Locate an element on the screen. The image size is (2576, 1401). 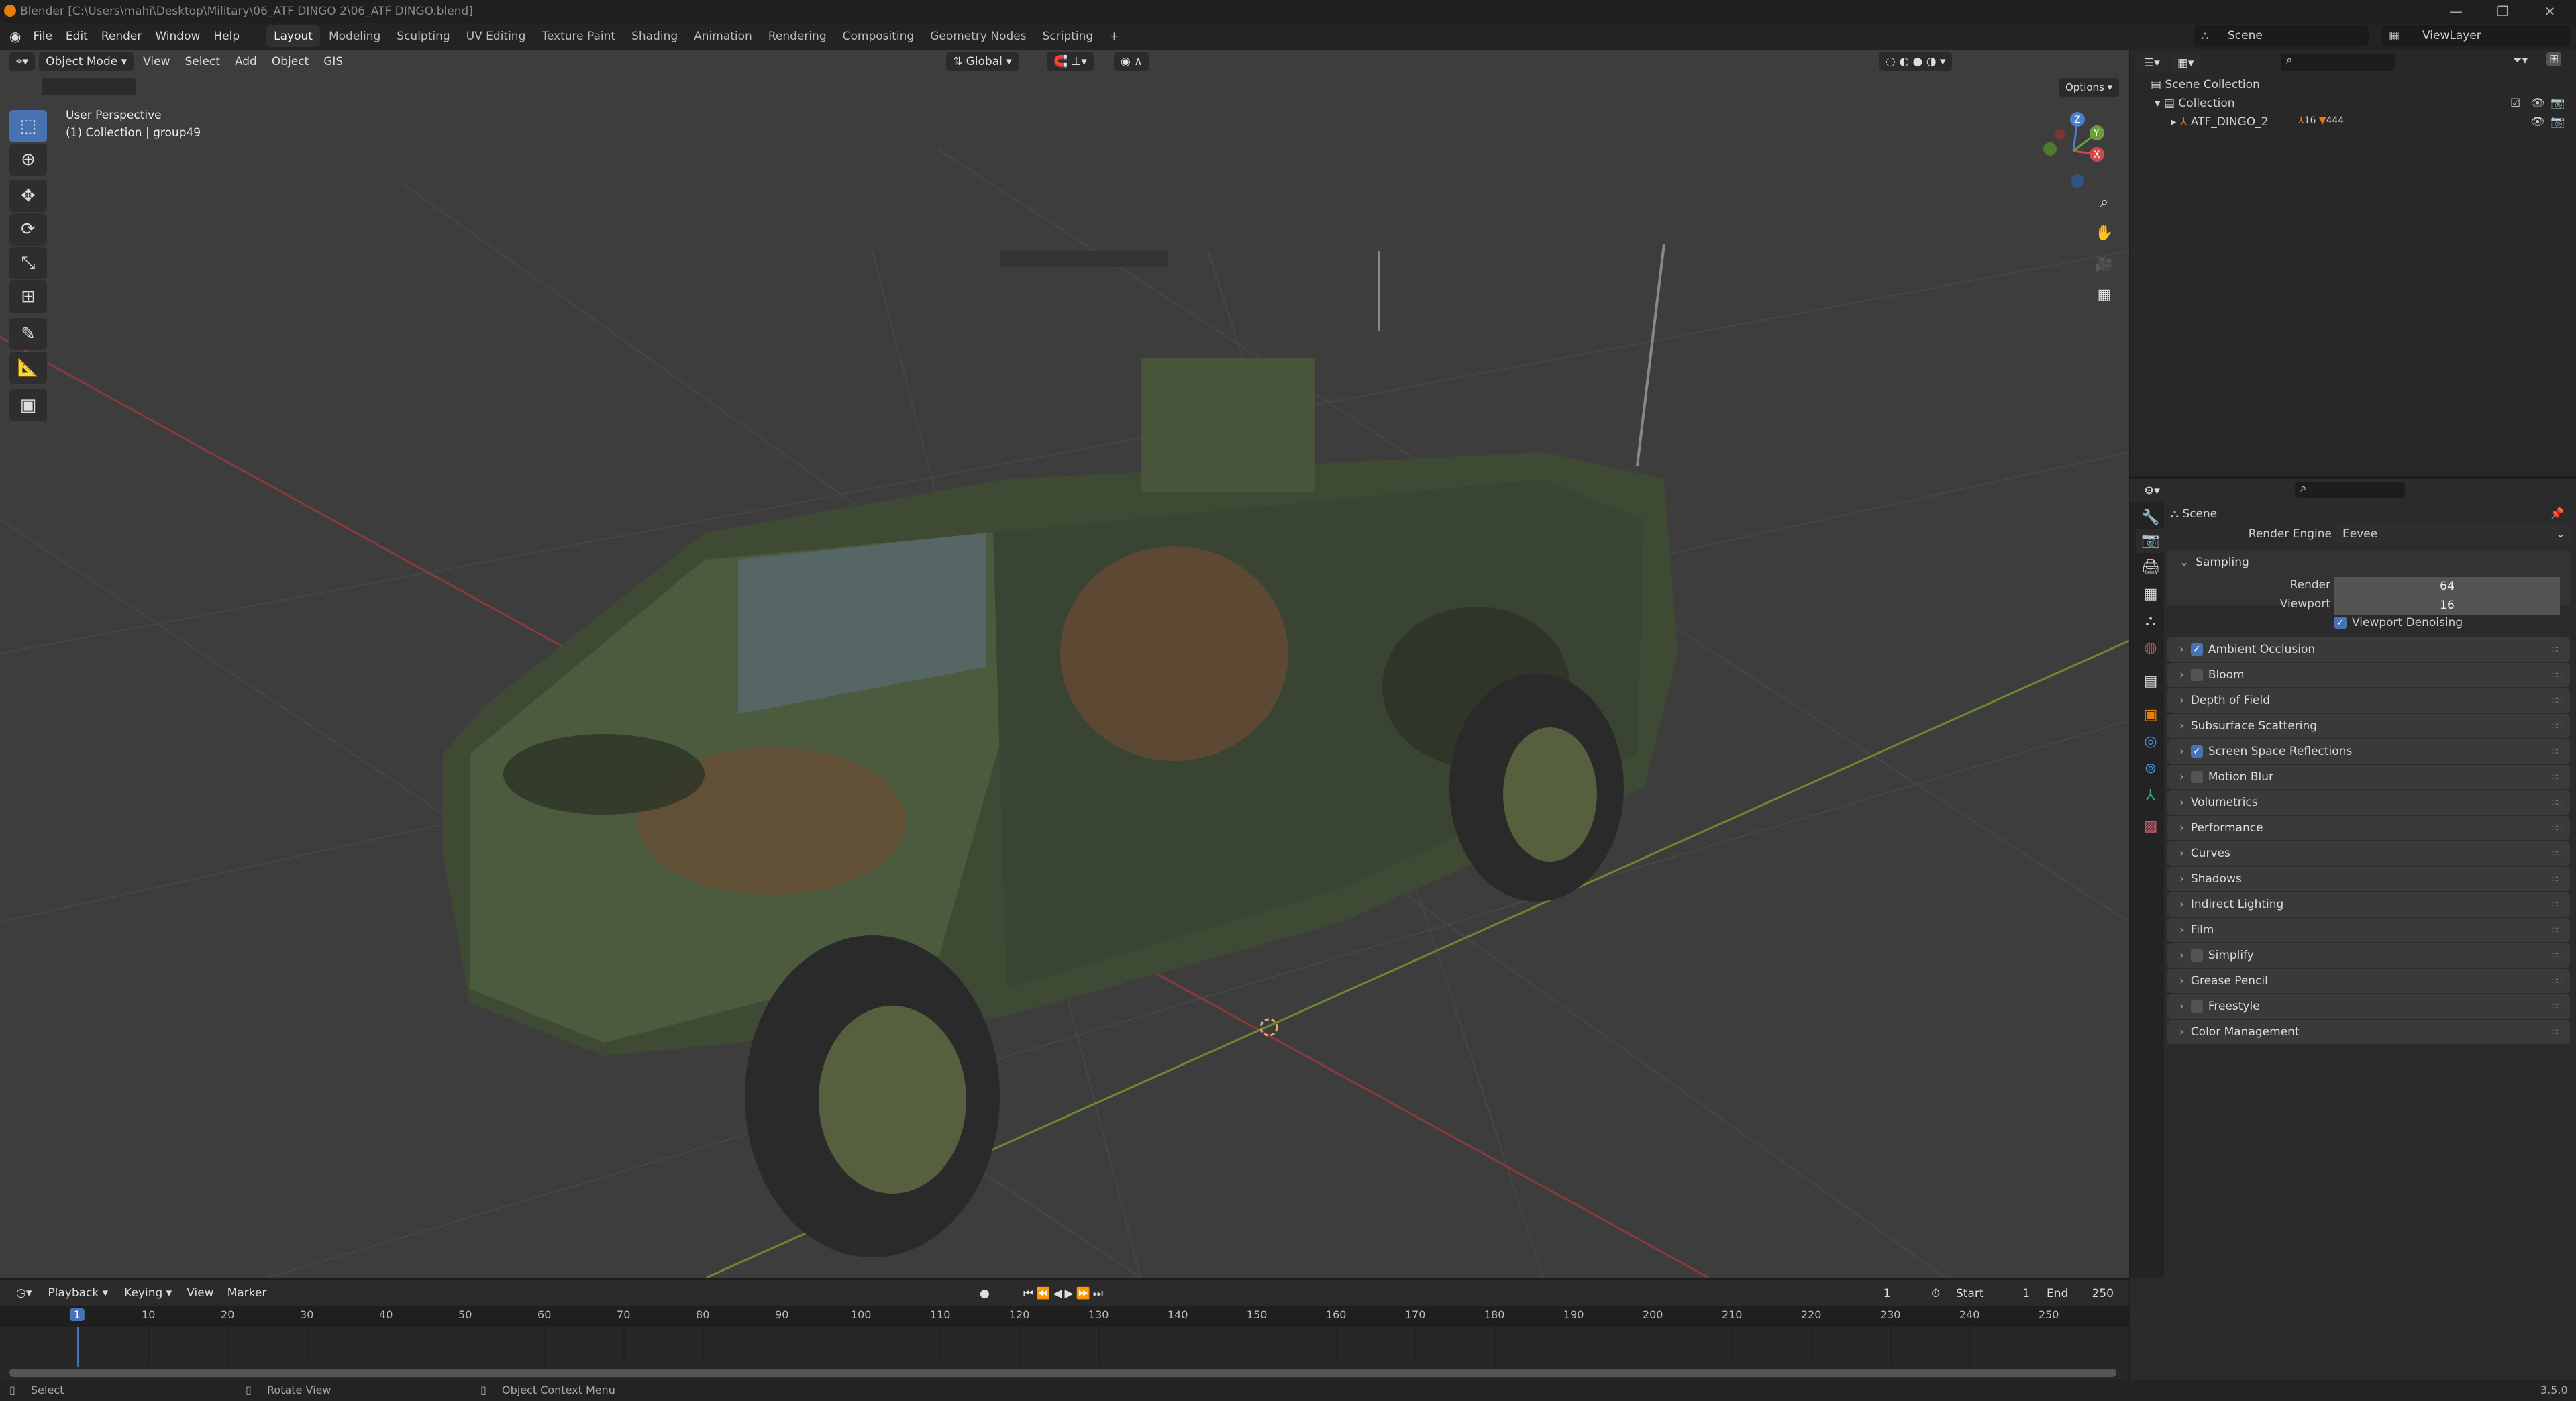
panel-freestyle: › Freestyle ∷∷ is located at coordinates (2368, 1006).